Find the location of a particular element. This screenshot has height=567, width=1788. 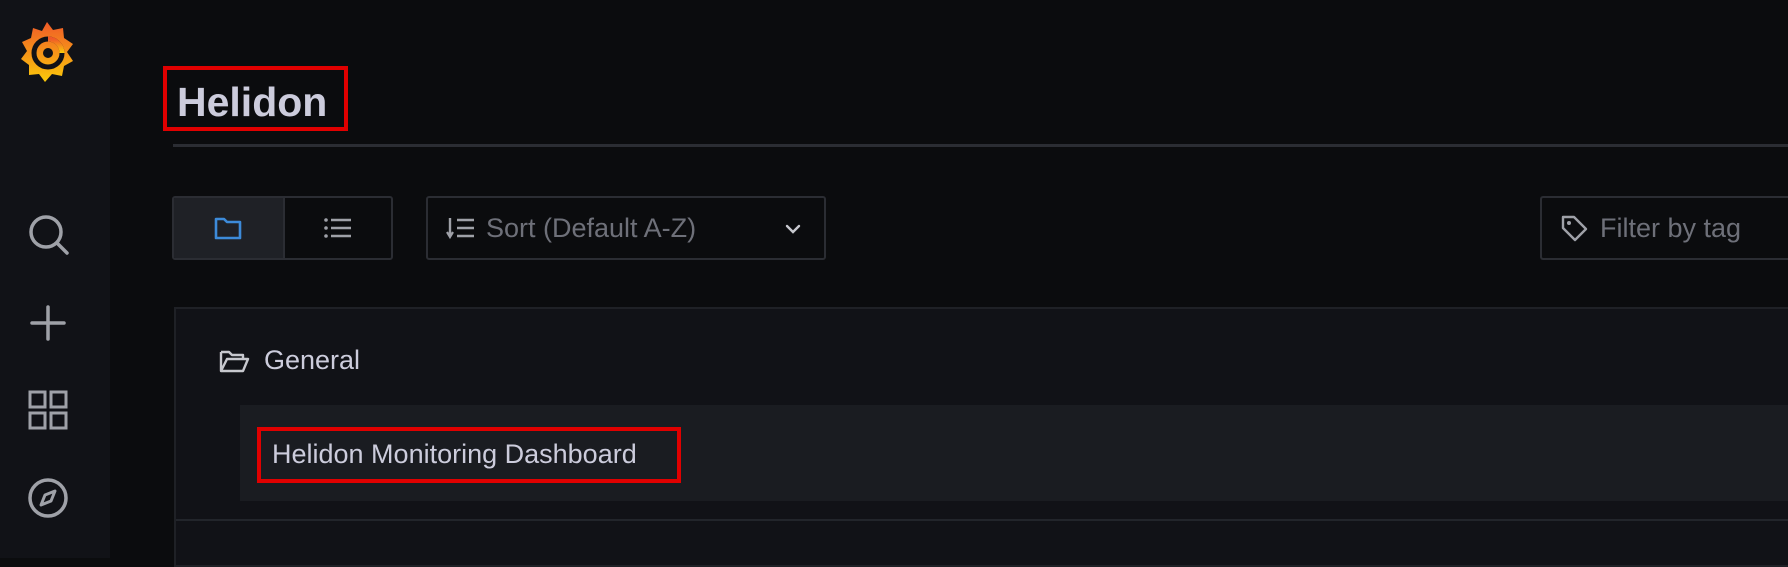

tag-icon is located at coordinates (1574, 228).